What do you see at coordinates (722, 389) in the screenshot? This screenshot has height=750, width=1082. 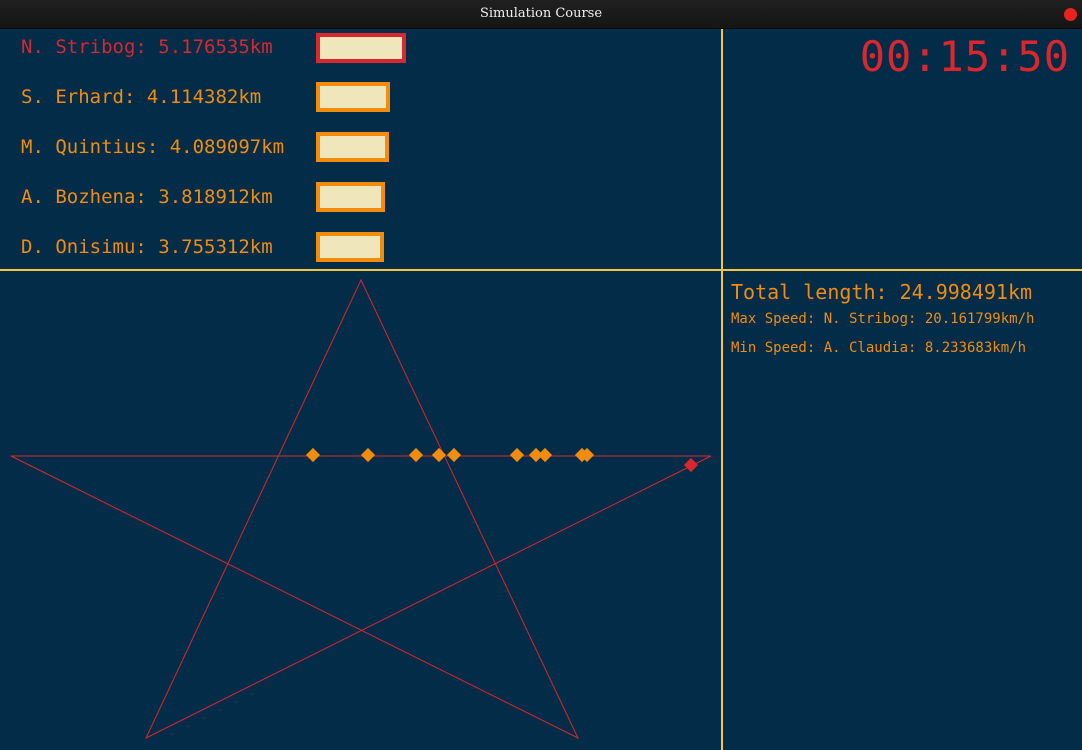 I see `vertical-divider` at bounding box center [722, 389].